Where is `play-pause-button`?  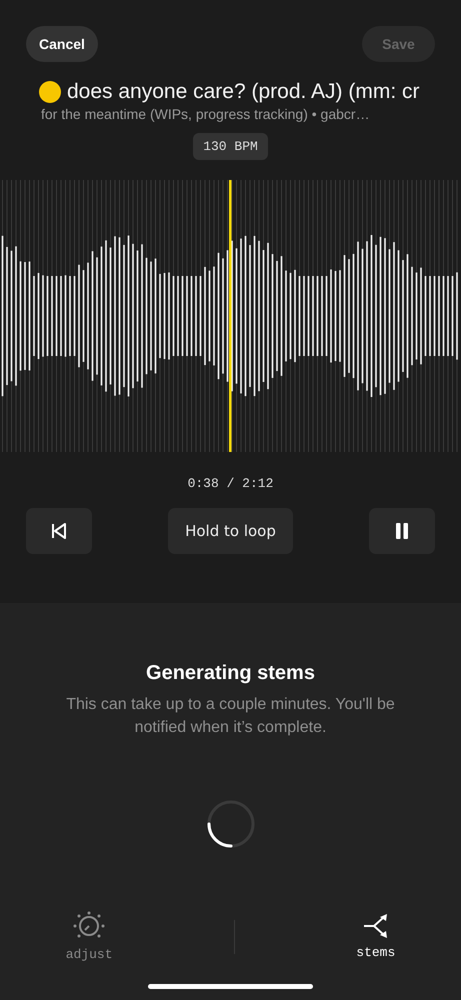
play-pause-button is located at coordinates (401, 531).